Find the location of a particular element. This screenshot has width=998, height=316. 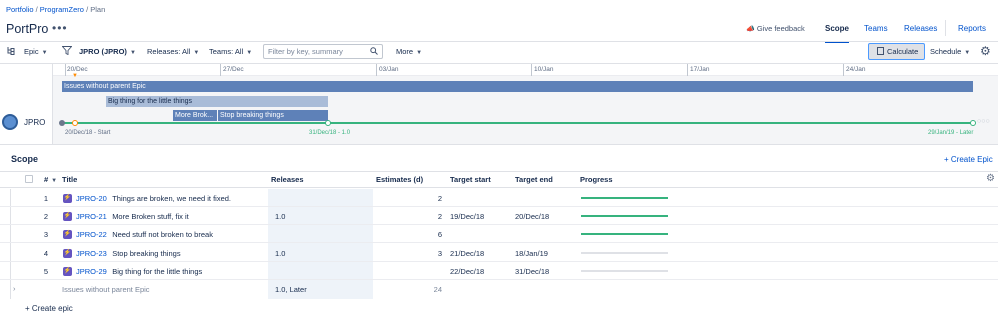

row-number: 5 is located at coordinates (45, 271).